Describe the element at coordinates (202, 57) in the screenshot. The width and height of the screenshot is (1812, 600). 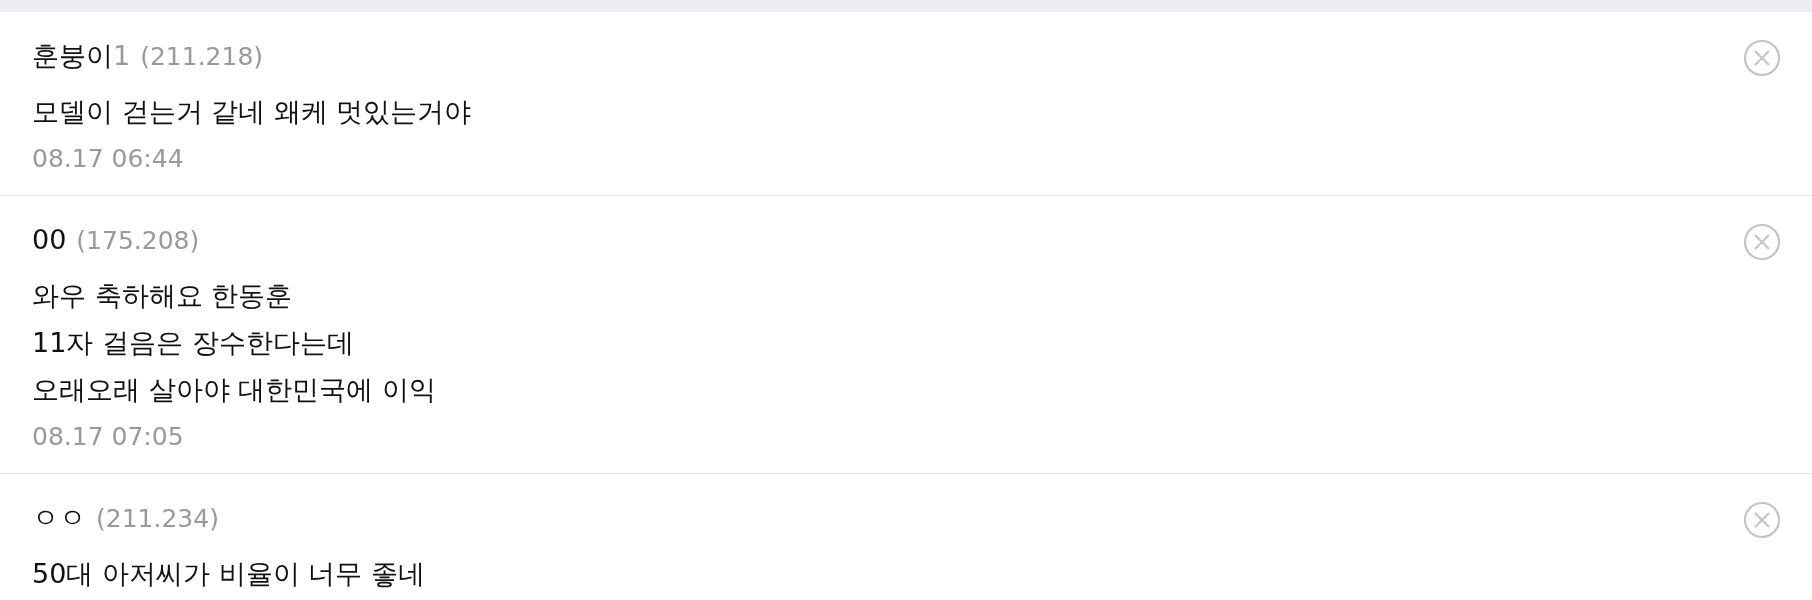
I see `ip-address: (211.218)` at that location.